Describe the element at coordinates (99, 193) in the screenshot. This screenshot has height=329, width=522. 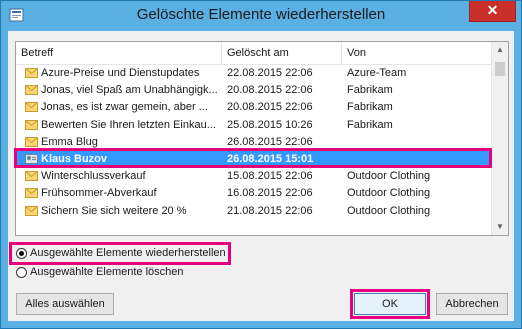
I see `row-subject: Frühsommer-Abverkauf` at that location.